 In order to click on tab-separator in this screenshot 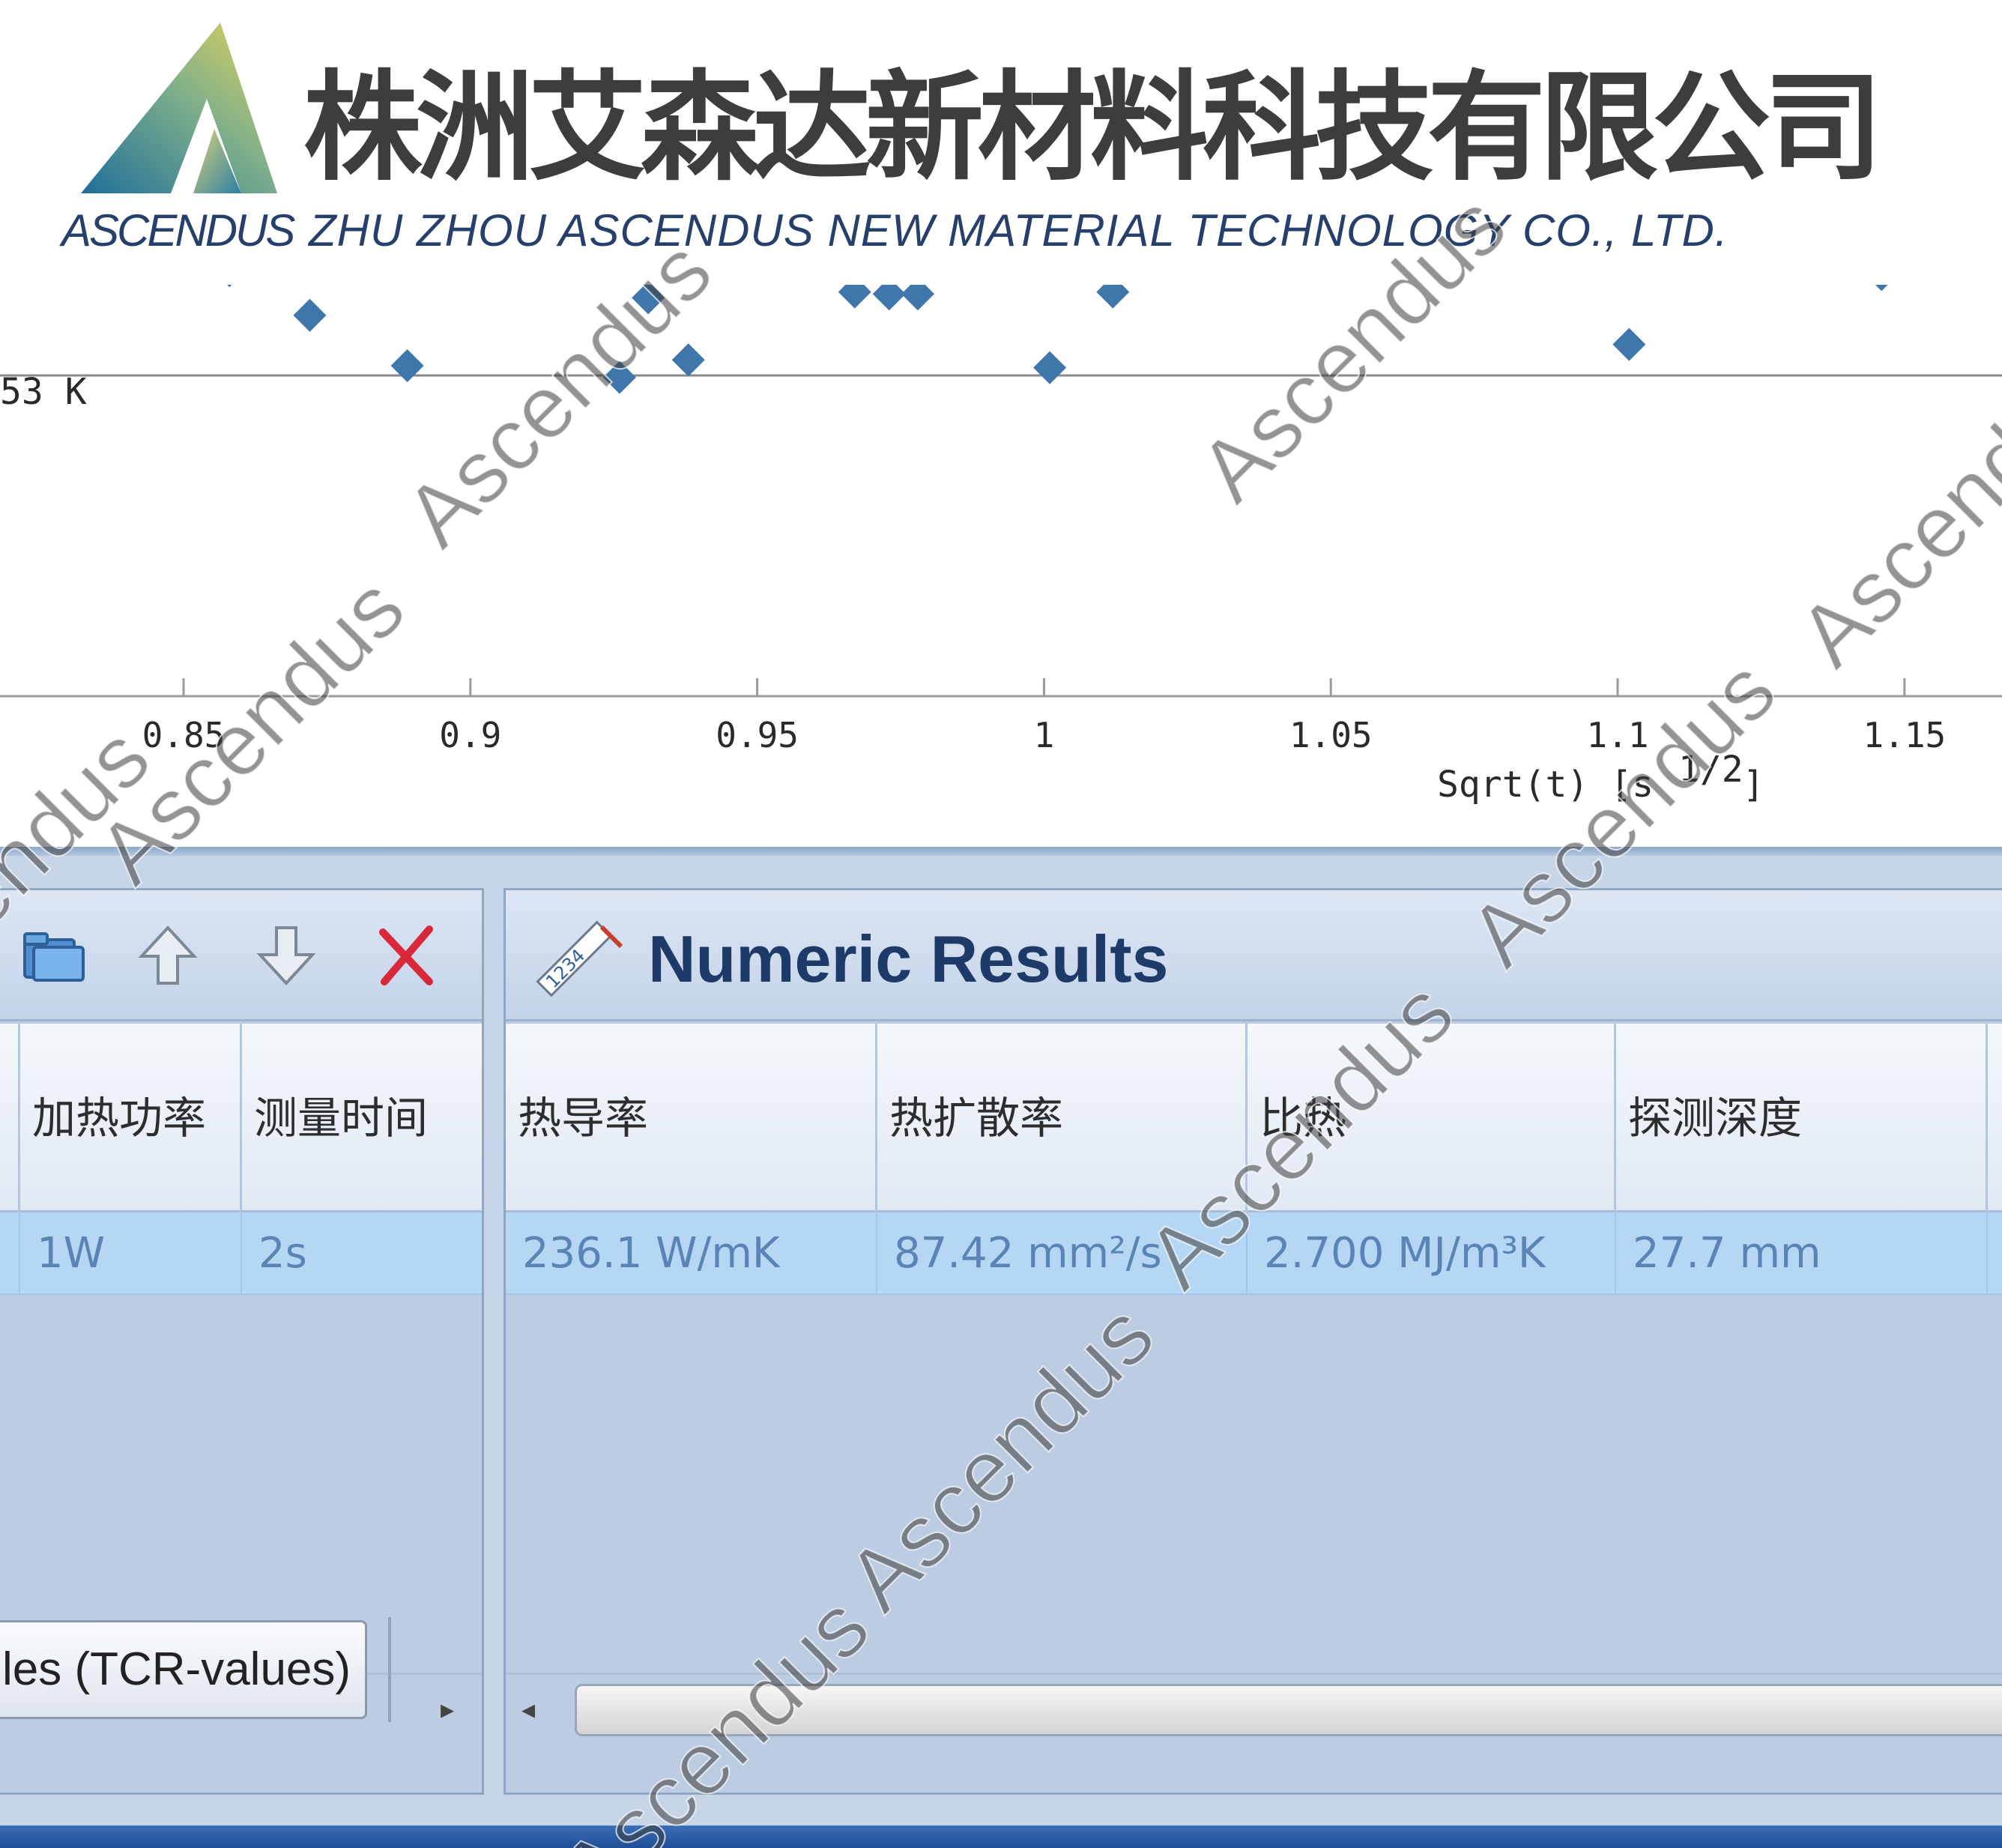, I will do `click(390, 1670)`.